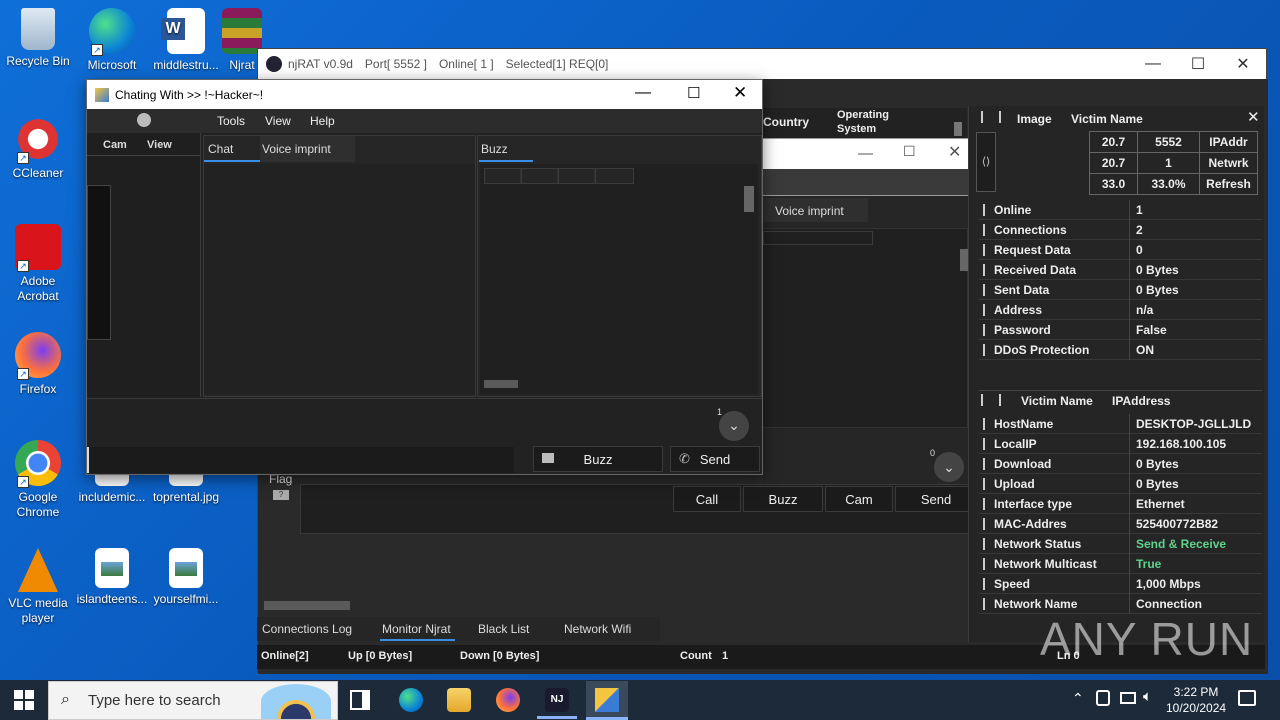 The width and height of the screenshot is (1280, 720). I want to click on volume-icon: 🔈︎, so click(1147, 696).